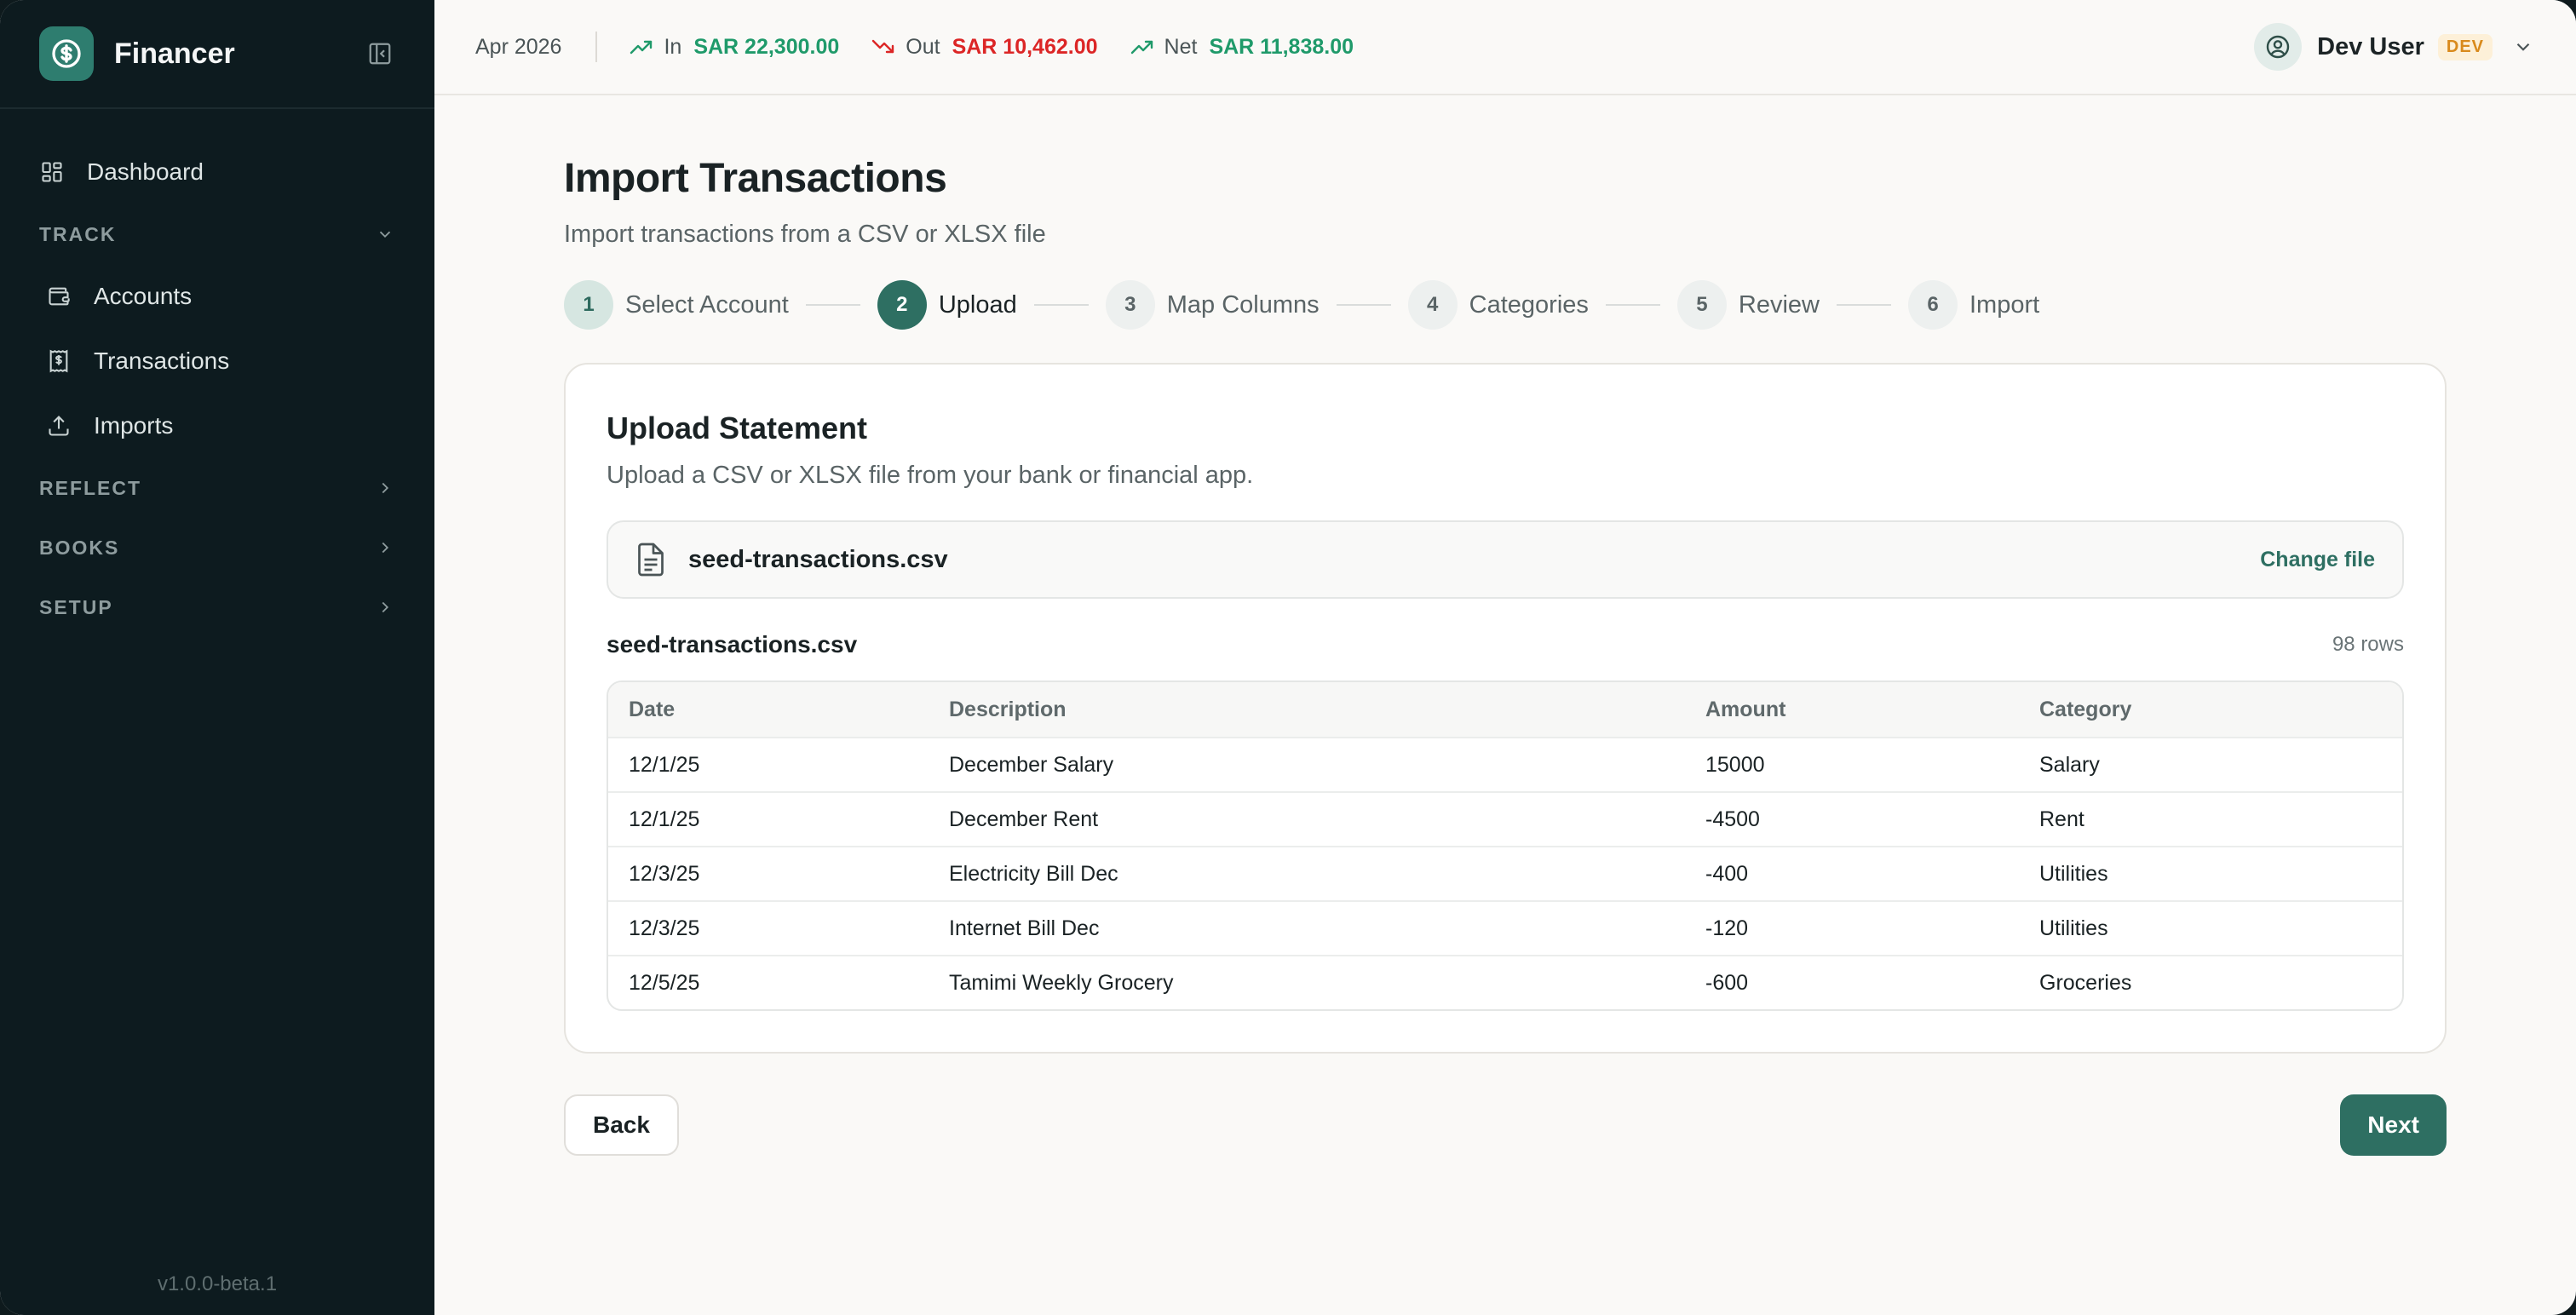 Image resolution: width=2576 pixels, height=1315 pixels. I want to click on cell-date: 12/5/25, so click(664, 983).